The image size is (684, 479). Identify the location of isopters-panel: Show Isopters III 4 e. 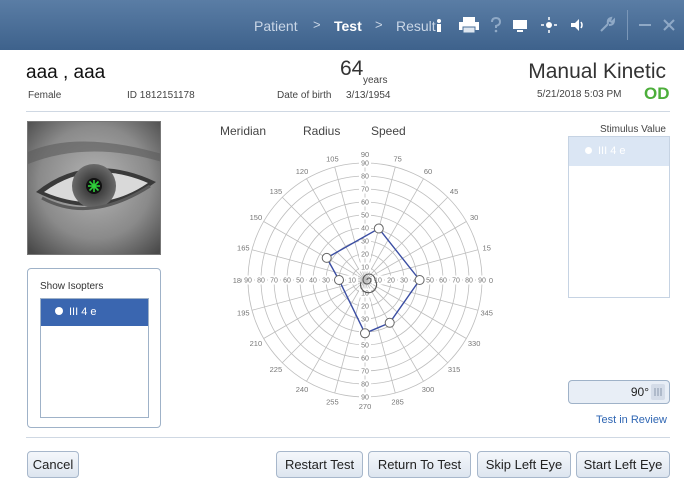
(94, 348).